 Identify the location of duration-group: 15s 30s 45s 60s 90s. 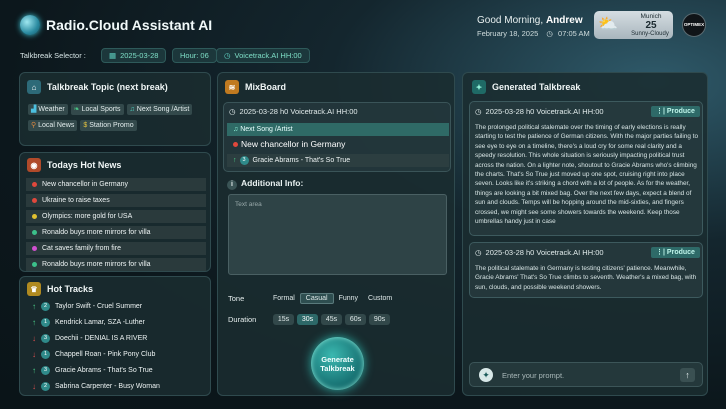
(333, 319).